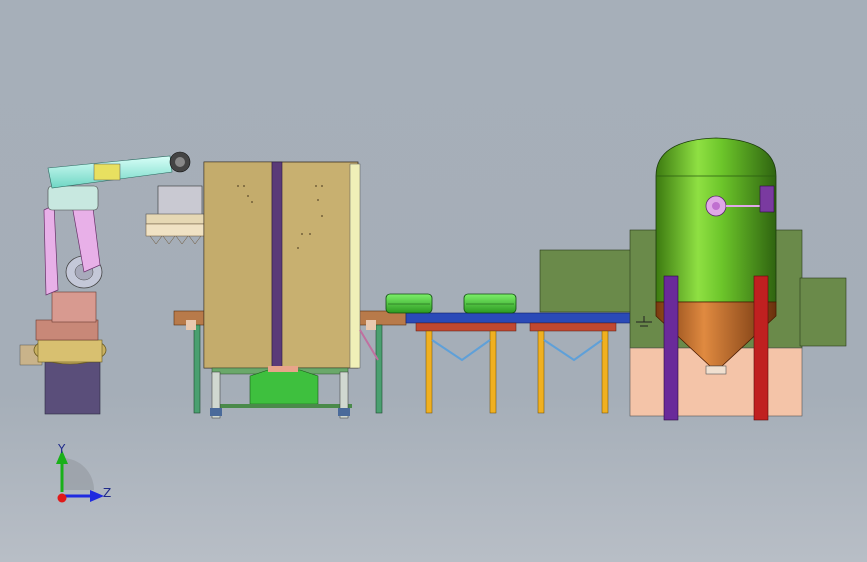  What do you see at coordinates (62, 449) in the screenshot?
I see `y-axis-label: Y` at bounding box center [62, 449].